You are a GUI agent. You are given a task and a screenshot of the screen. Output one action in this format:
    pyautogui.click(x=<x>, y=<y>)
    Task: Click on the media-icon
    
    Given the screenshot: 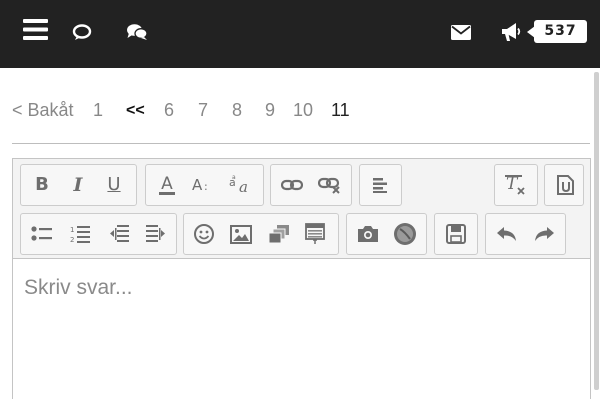 What is the action you would take?
    pyautogui.click(x=405, y=234)
    